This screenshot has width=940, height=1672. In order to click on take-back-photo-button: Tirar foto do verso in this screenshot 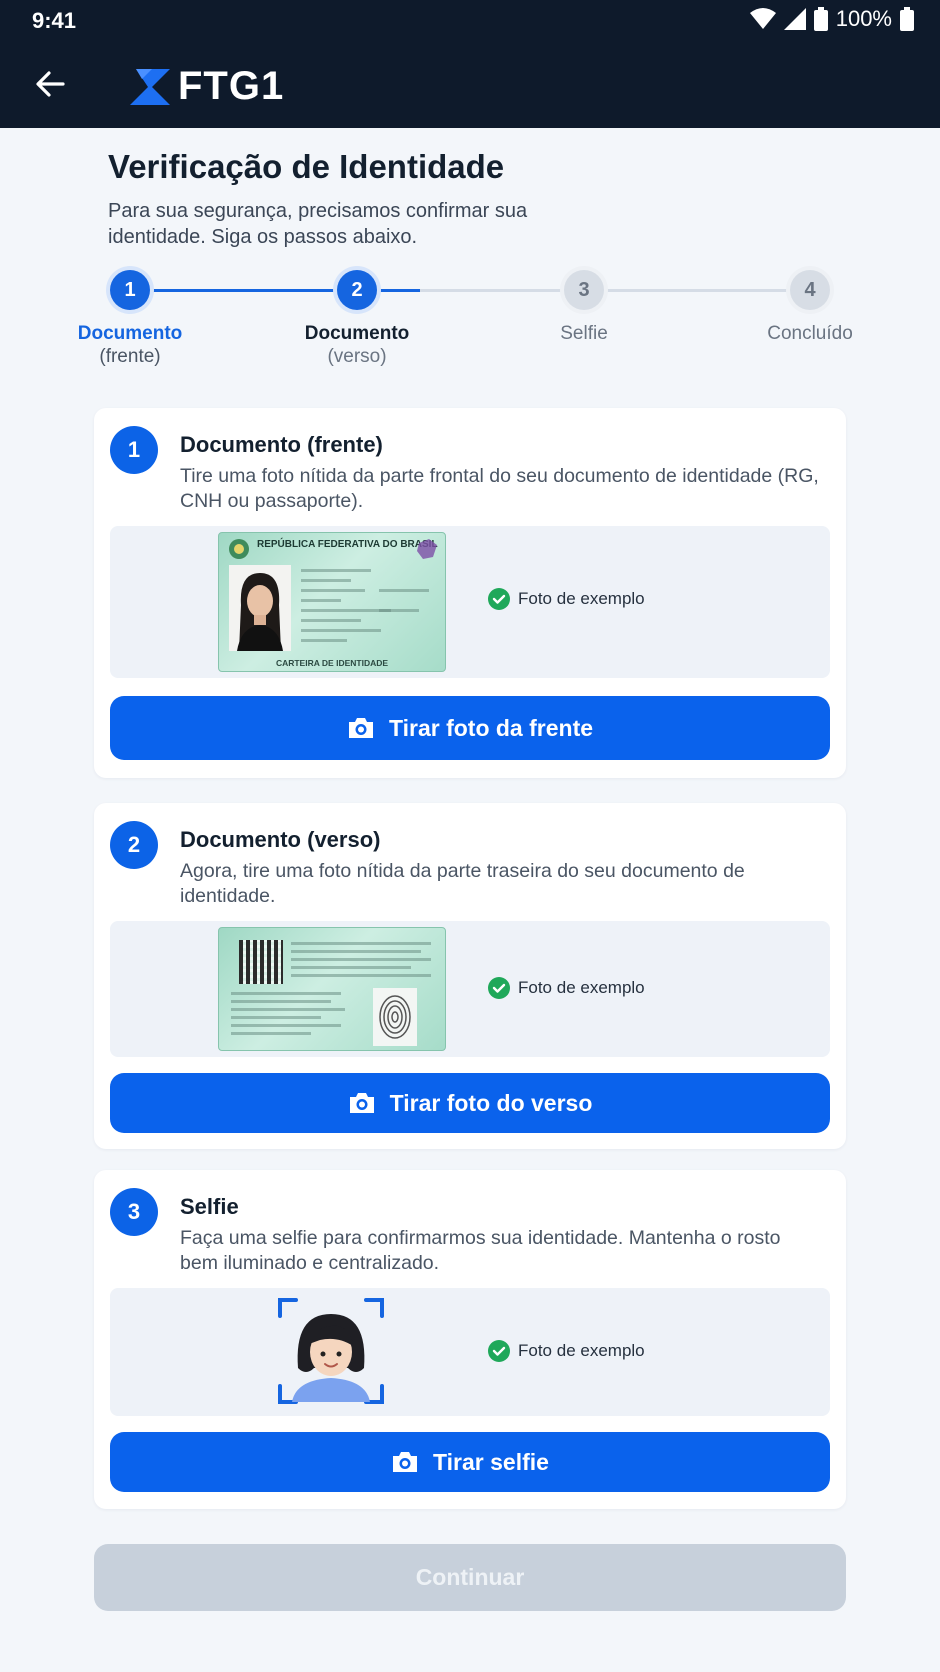, I will do `click(470, 1103)`.